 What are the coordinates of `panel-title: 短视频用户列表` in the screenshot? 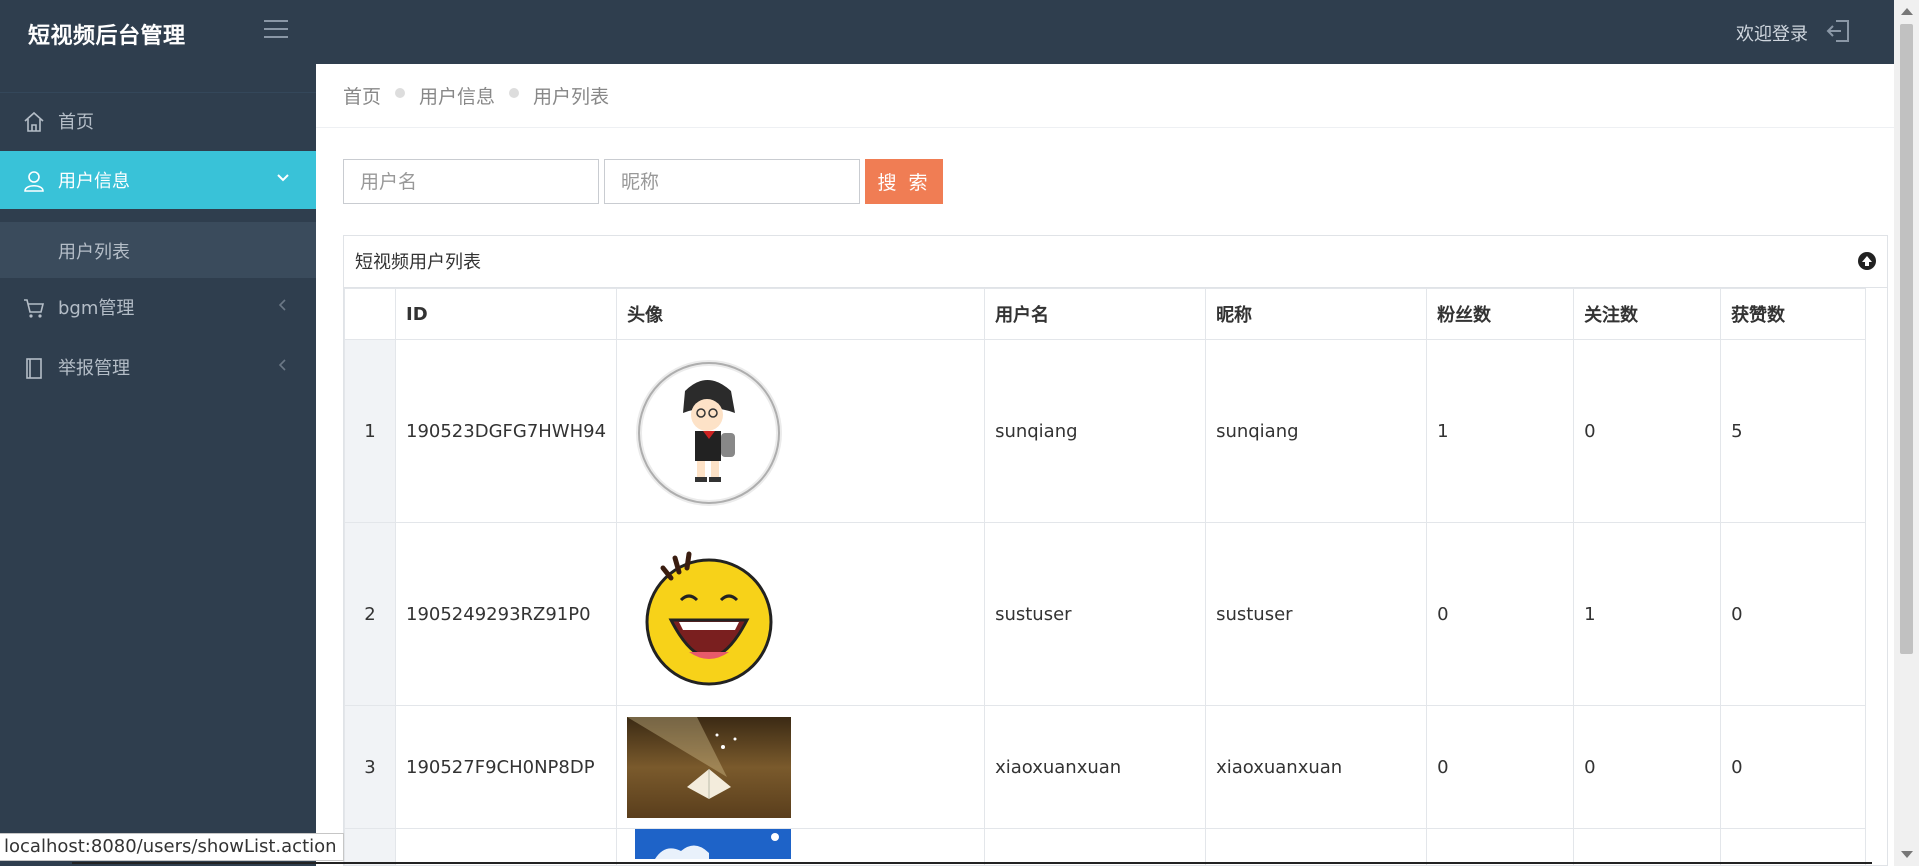 It's located at (418, 262).